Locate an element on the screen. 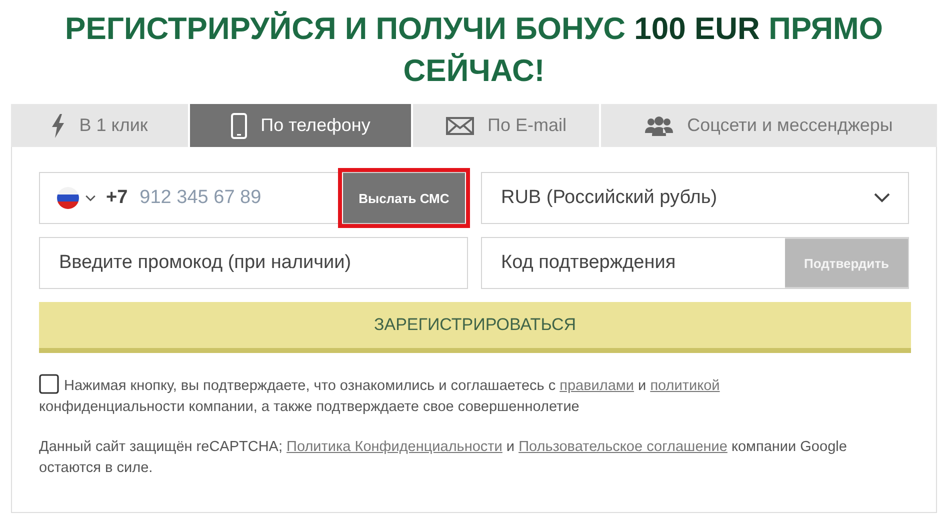 The image size is (948, 524). tab: По E-mail is located at coordinates (506, 125).